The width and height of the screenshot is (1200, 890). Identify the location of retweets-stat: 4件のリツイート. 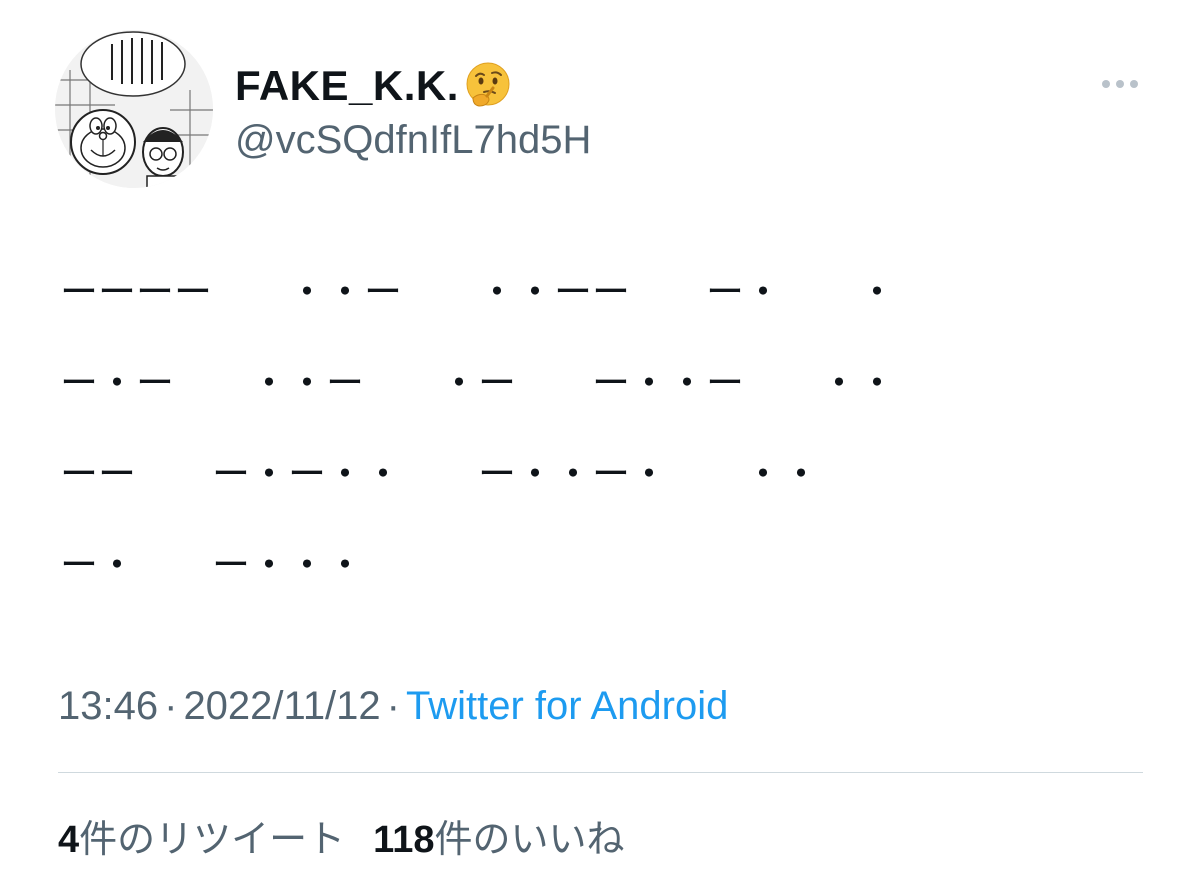
(201, 835).